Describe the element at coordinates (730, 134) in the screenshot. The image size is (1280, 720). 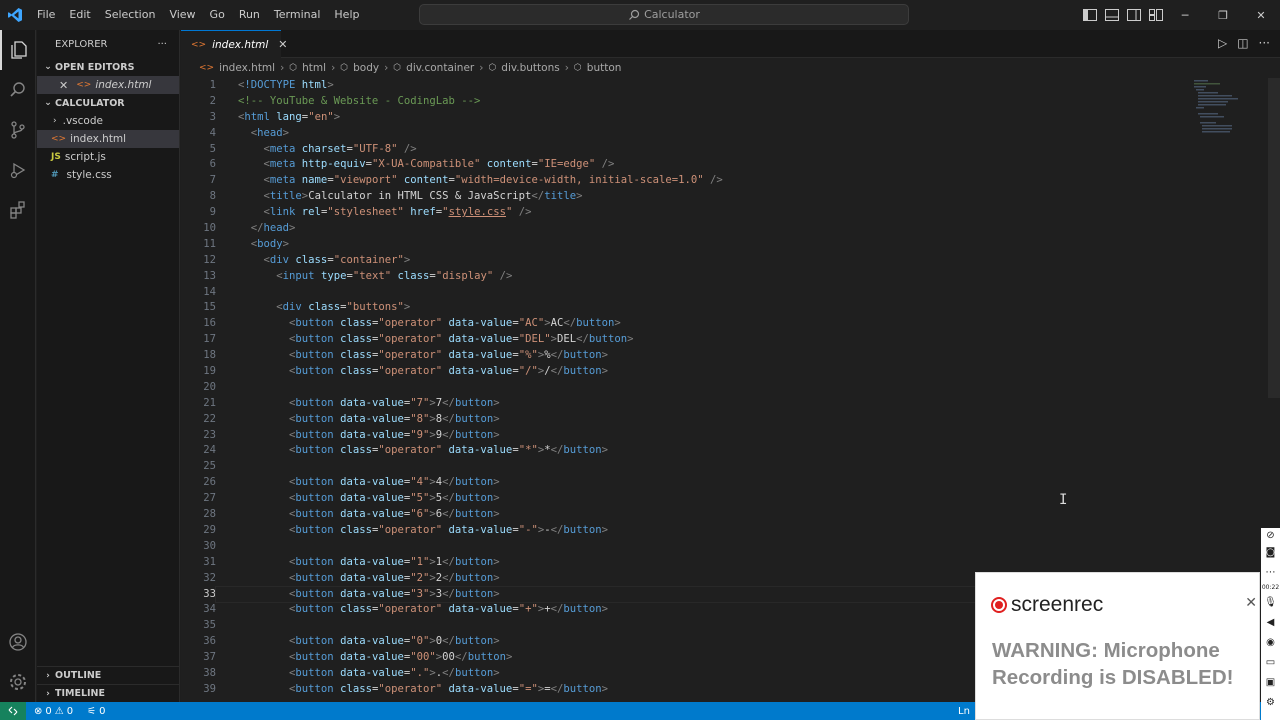
I see `code-line: 4 <head>` at that location.